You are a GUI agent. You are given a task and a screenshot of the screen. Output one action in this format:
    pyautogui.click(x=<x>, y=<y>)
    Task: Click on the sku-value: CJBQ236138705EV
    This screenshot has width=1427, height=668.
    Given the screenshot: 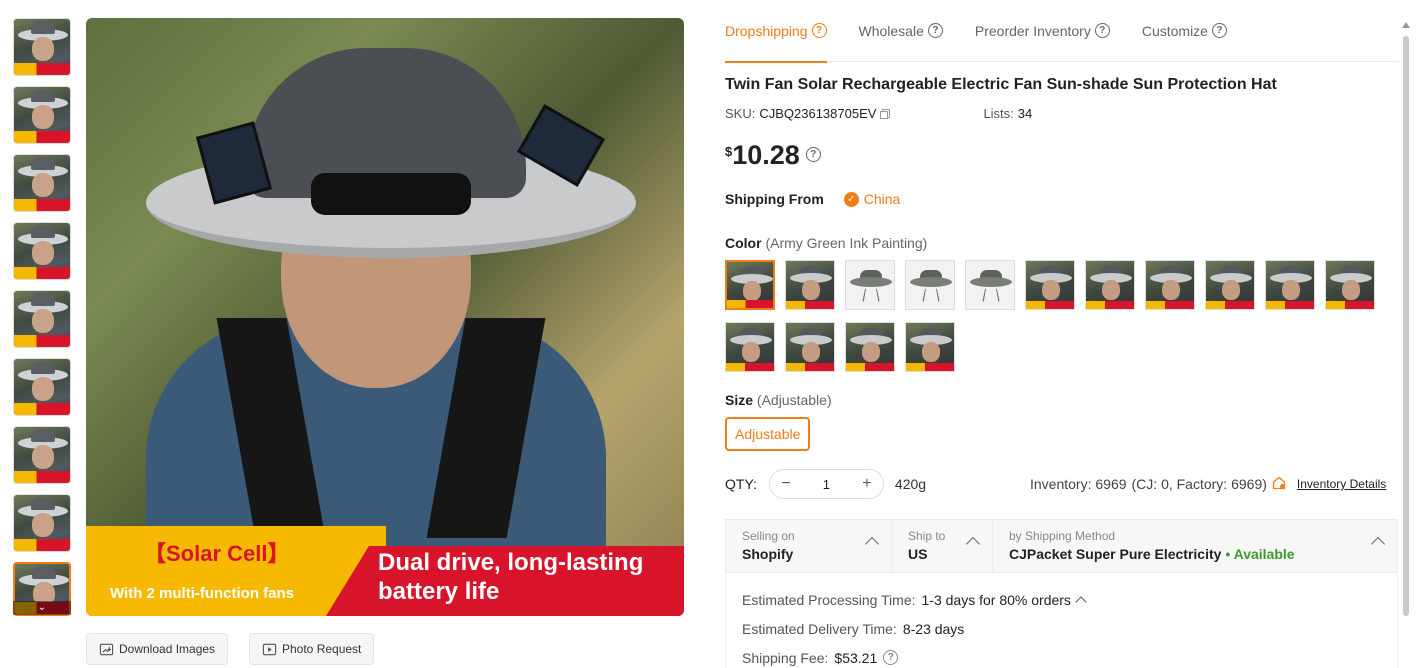 What is the action you would take?
    pyautogui.click(x=818, y=113)
    